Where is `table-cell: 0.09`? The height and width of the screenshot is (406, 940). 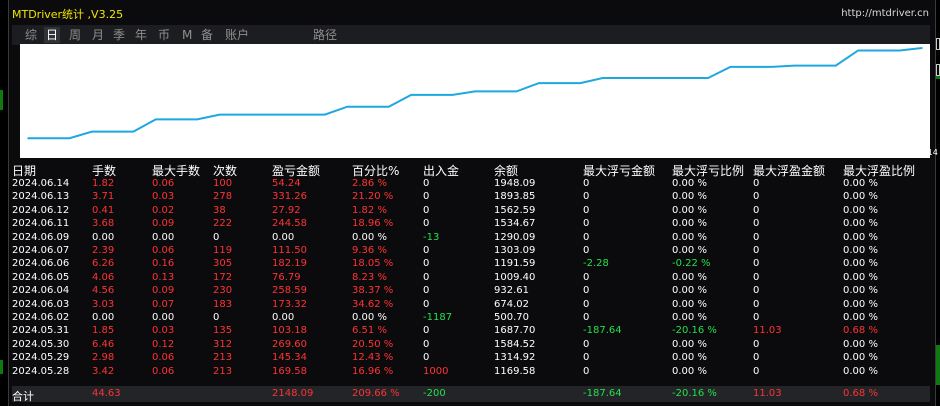 table-cell: 0.09 is located at coordinates (163, 224).